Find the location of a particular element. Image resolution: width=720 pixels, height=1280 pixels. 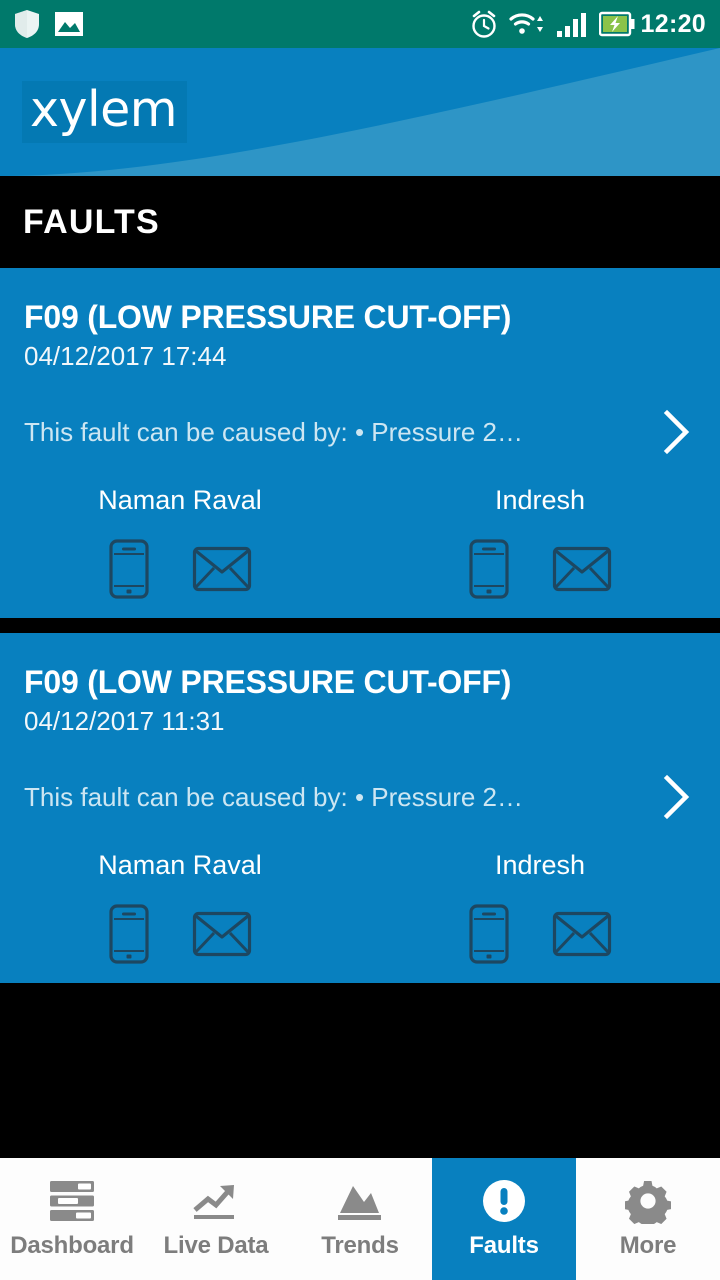

bottom-navigation: Dashboard Live Data Trends Faults More is located at coordinates (360, 1219).